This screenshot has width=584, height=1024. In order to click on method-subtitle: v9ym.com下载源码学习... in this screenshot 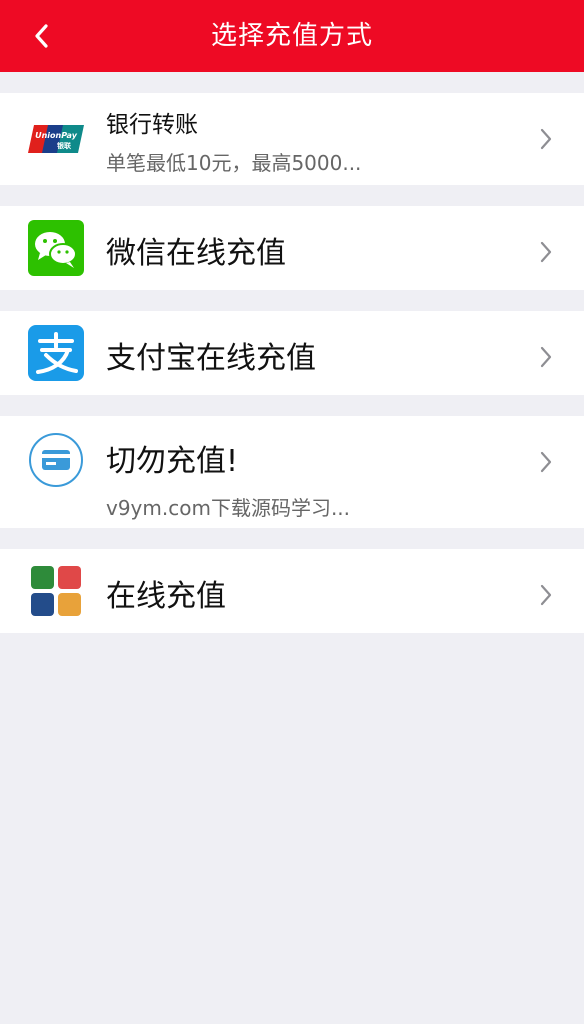, I will do `click(228, 508)`.